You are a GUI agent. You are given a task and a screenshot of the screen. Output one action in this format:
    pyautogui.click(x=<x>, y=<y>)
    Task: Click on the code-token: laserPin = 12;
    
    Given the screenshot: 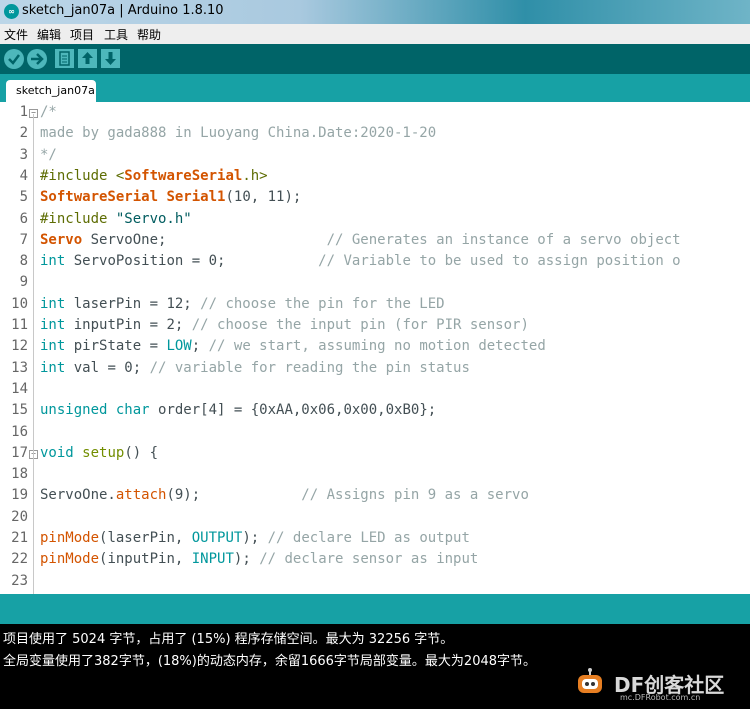 What is the action you would take?
    pyautogui.click(x=133, y=303)
    